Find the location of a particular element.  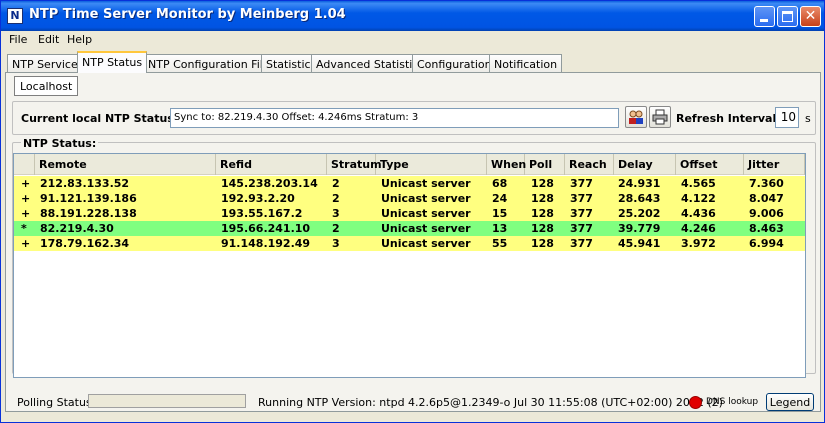

tab-advanced-statistic: Advanced Statistic is located at coordinates (367, 63).